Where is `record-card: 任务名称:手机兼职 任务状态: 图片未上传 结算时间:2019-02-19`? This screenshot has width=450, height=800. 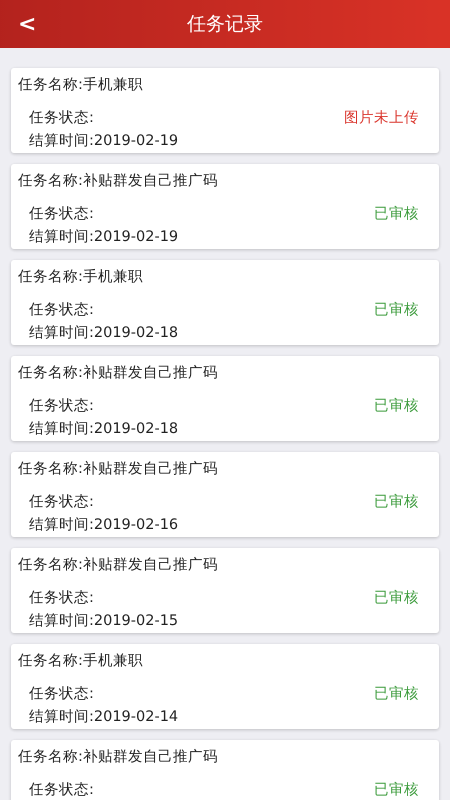
record-card: 任务名称:手机兼职 任务状态: 图片未上传 结算时间:2019-02-19 is located at coordinates (225, 110).